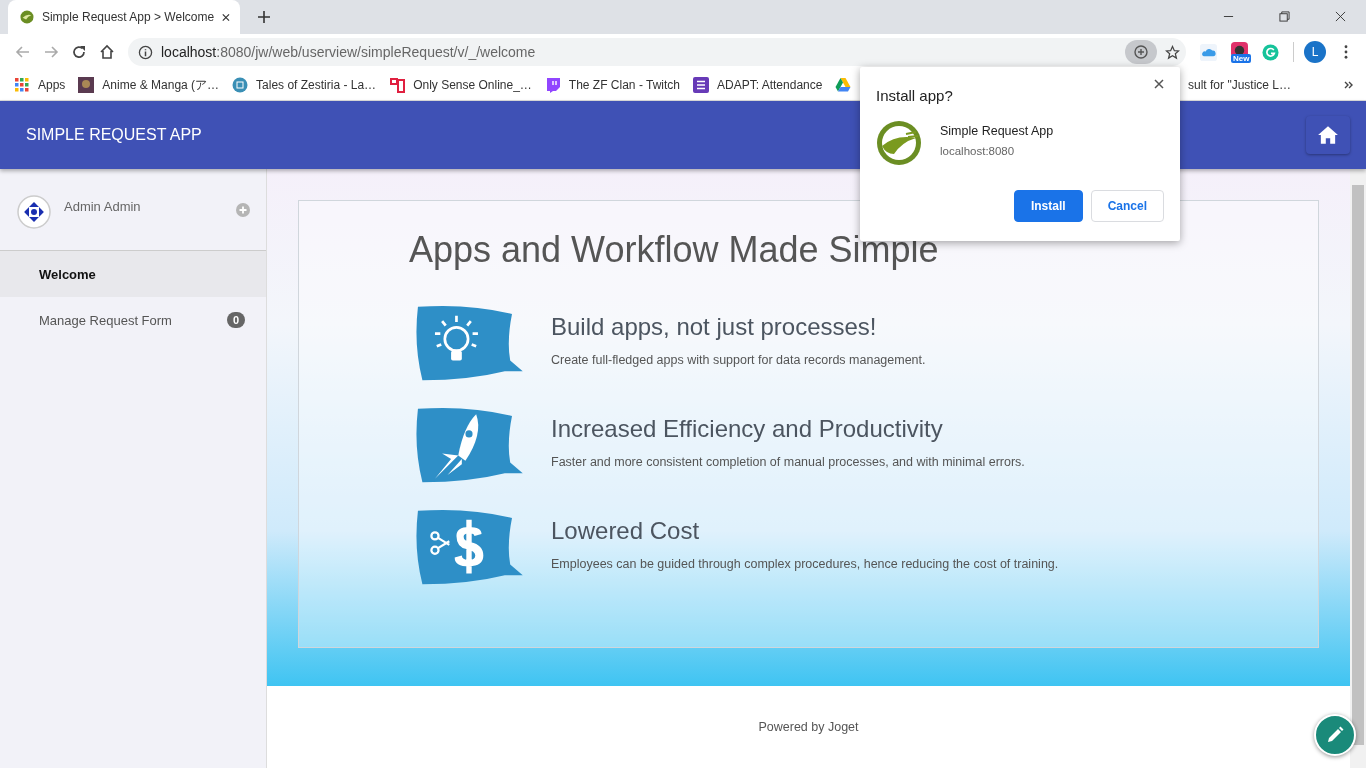 The width and height of the screenshot is (1366, 768). What do you see at coordinates (264, 17) in the screenshot?
I see `new-tab-icon` at bounding box center [264, 17].